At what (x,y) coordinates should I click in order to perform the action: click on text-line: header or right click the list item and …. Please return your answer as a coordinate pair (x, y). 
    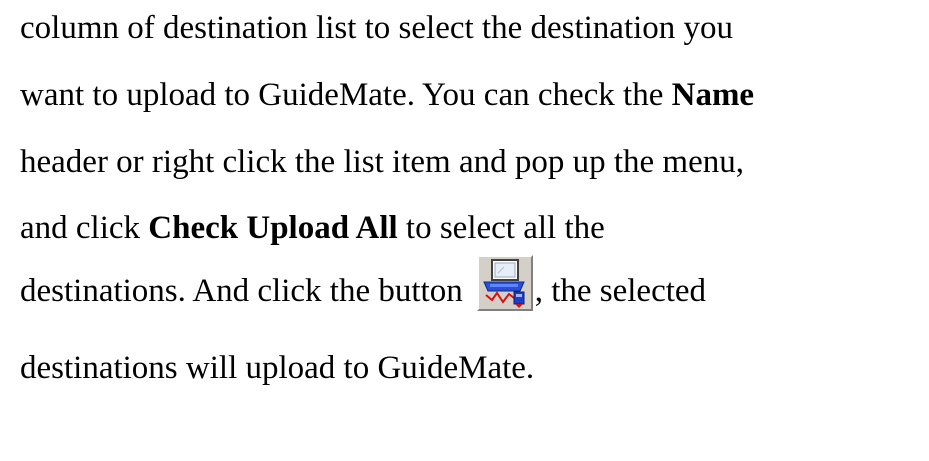
    Looking at the image, I should click on (382, 162).